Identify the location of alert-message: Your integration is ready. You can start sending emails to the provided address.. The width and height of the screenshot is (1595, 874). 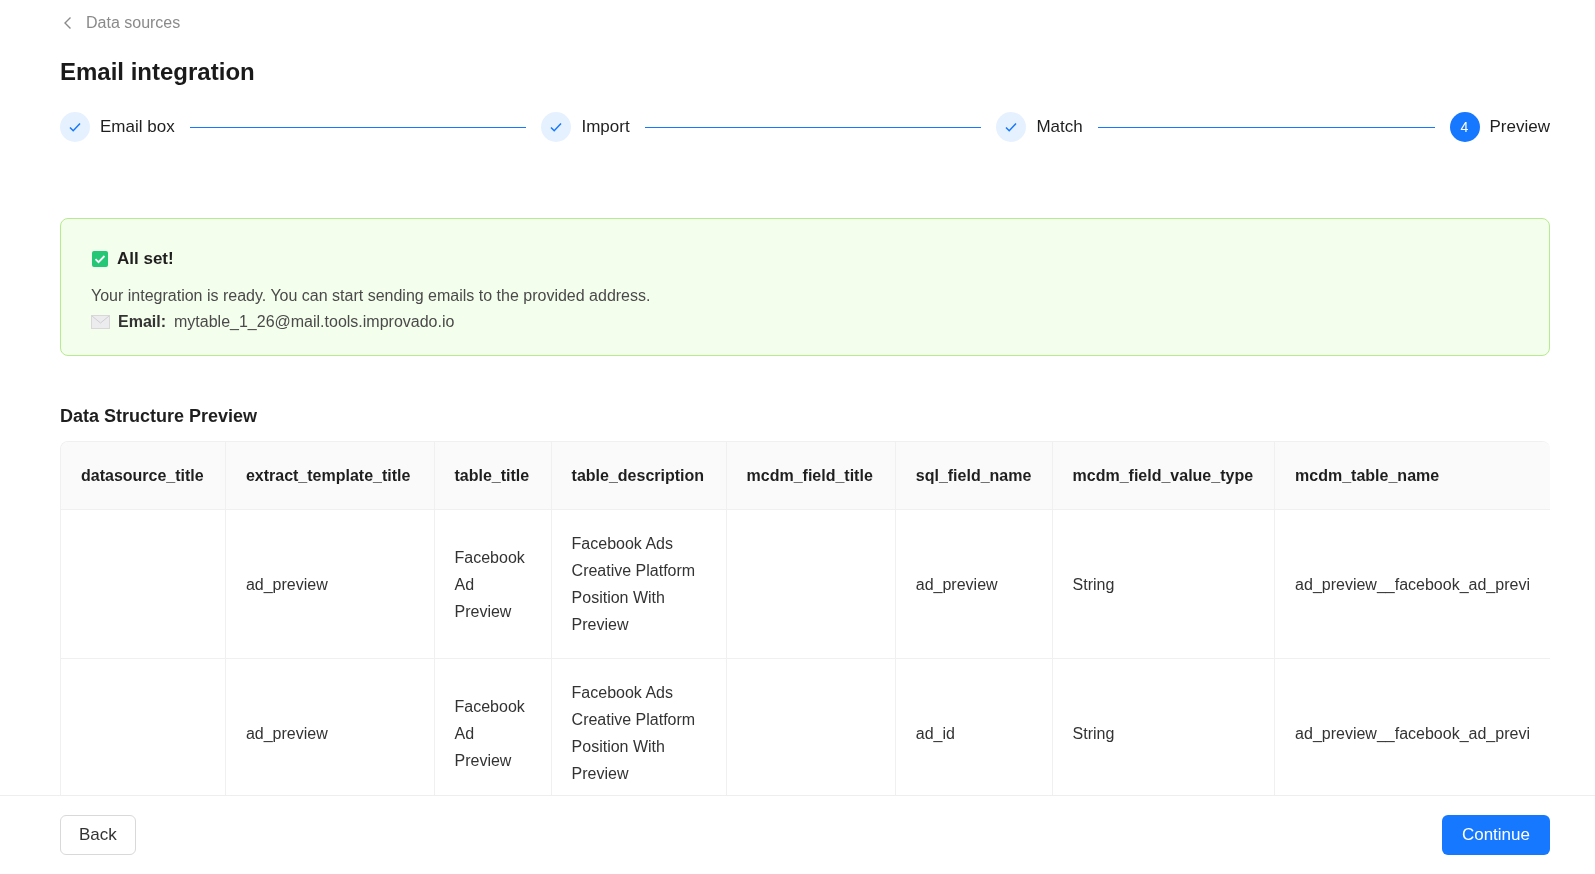
(371, 296).